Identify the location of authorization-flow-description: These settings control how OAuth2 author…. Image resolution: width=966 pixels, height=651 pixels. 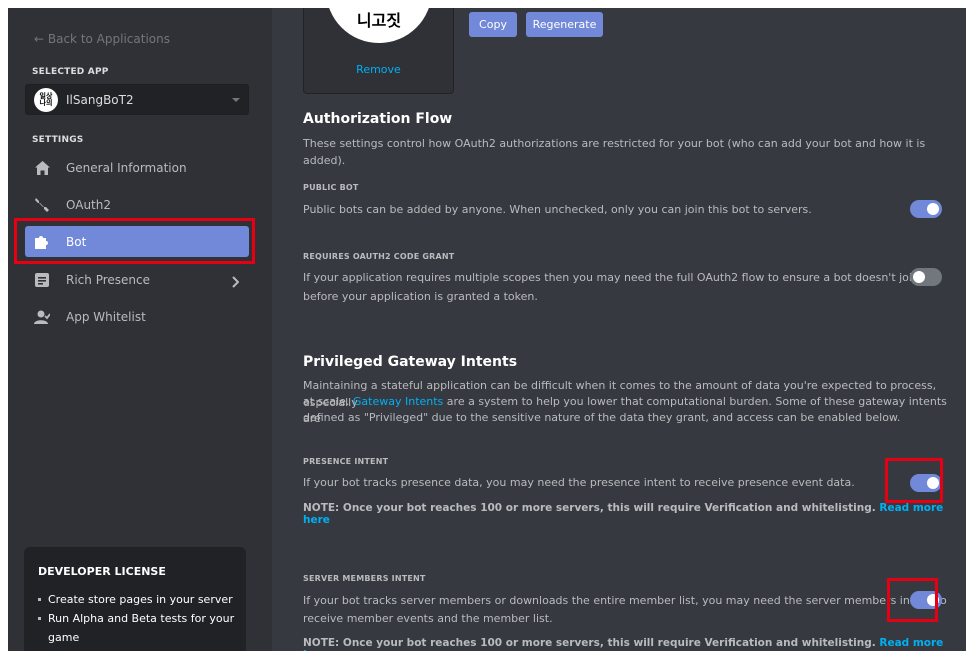
(614, 152).